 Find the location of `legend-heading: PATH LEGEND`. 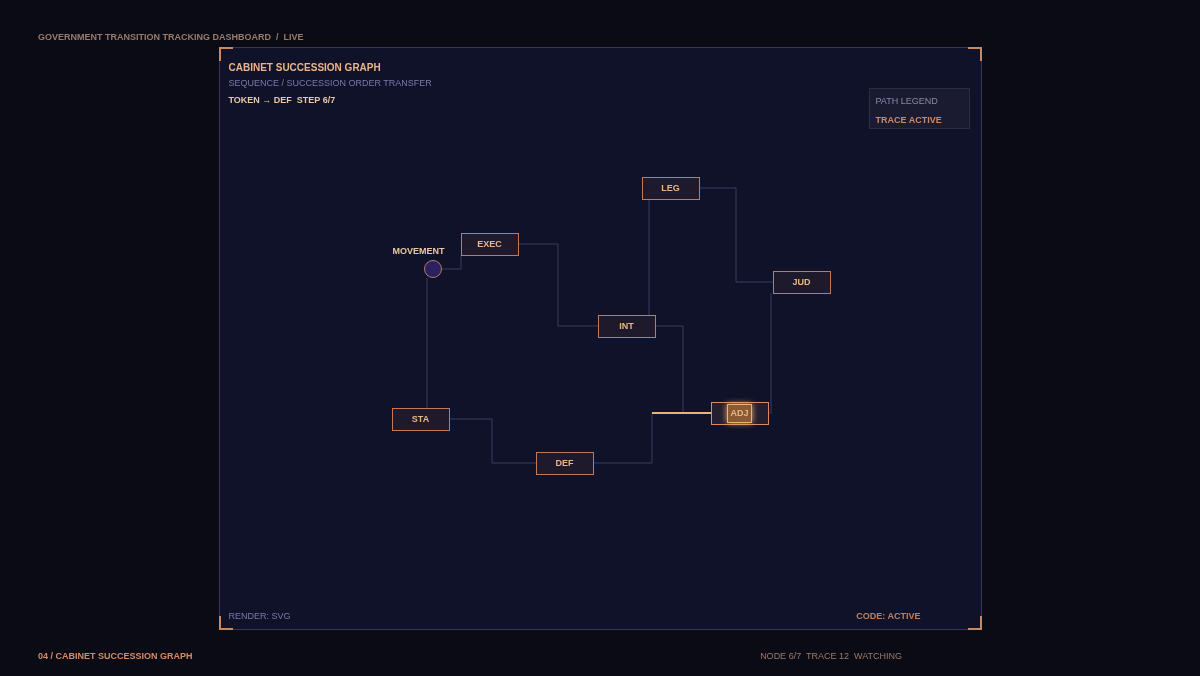

legend-heading: PATH LEGEND is located at coordinates (907, 101).